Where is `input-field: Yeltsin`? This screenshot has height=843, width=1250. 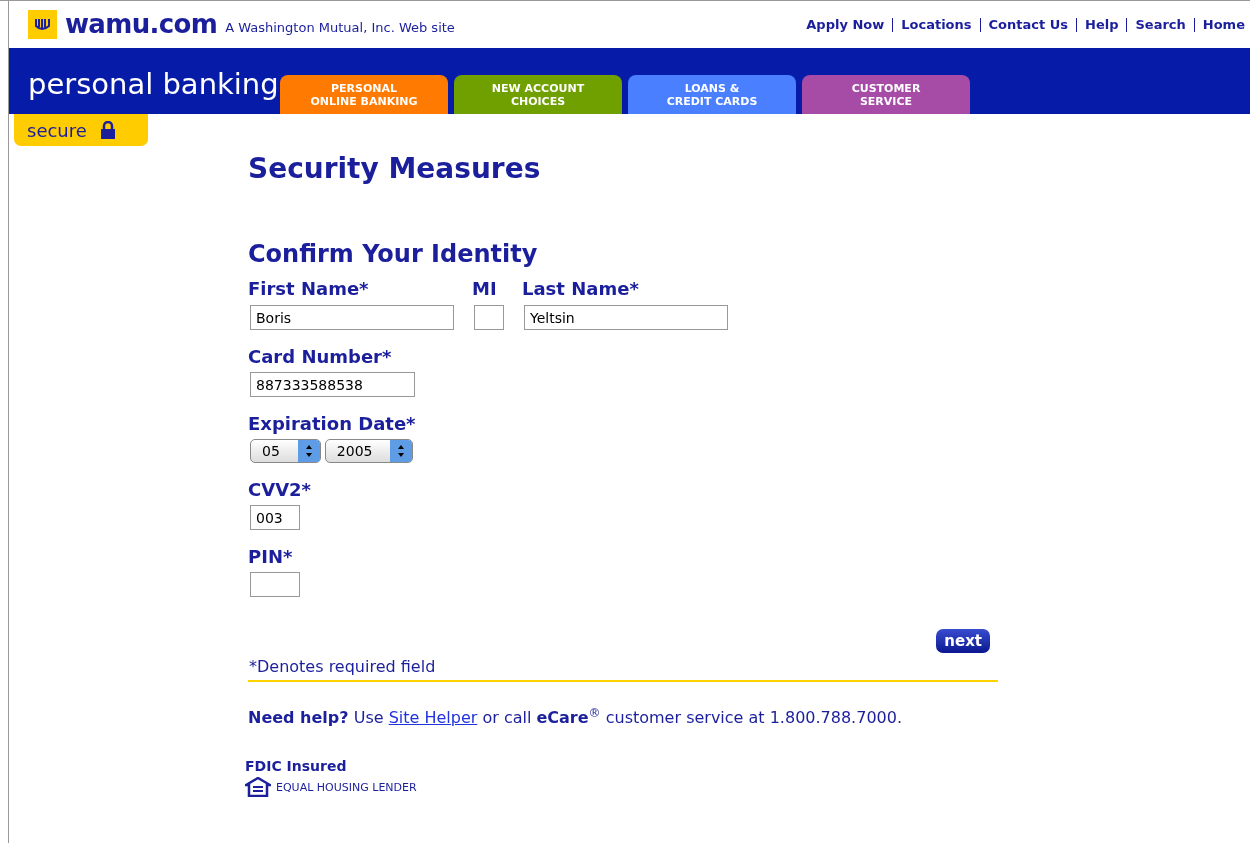 input-field: Yeltsin is located at coordinates (626, 317).